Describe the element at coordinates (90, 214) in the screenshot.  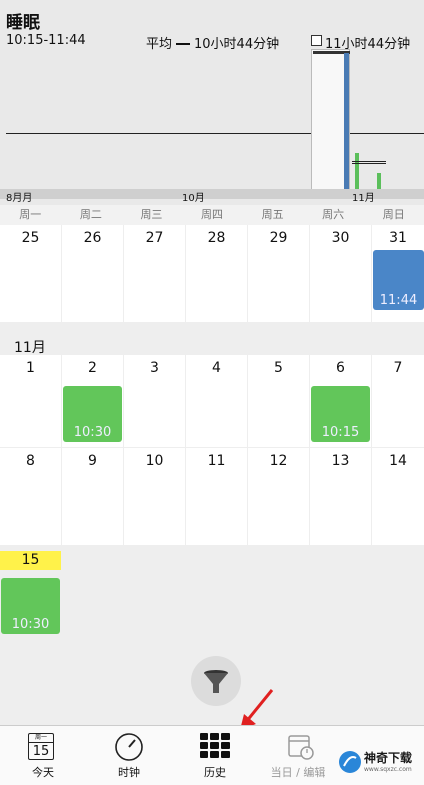
I see `weekday-label: 周二` at that location.